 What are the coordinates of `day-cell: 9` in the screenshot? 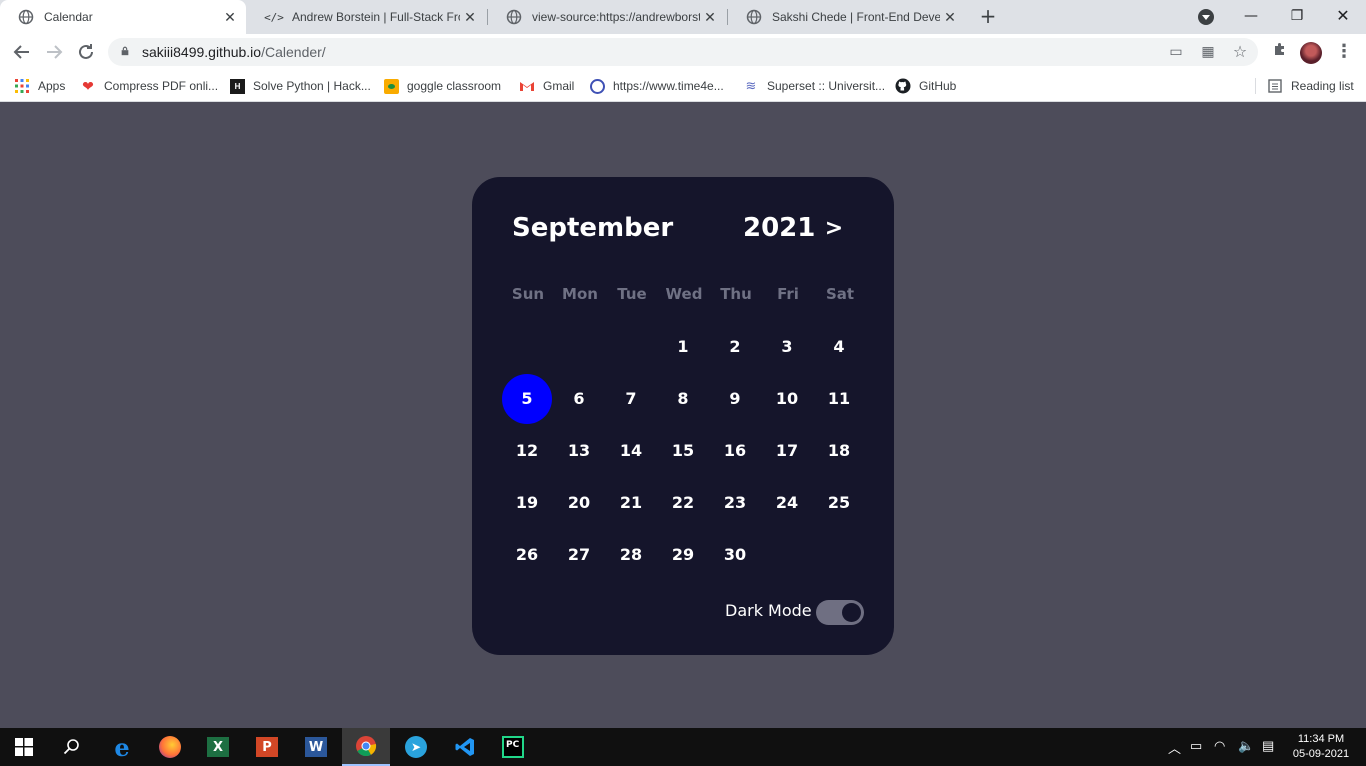 It's located at (735, 399).